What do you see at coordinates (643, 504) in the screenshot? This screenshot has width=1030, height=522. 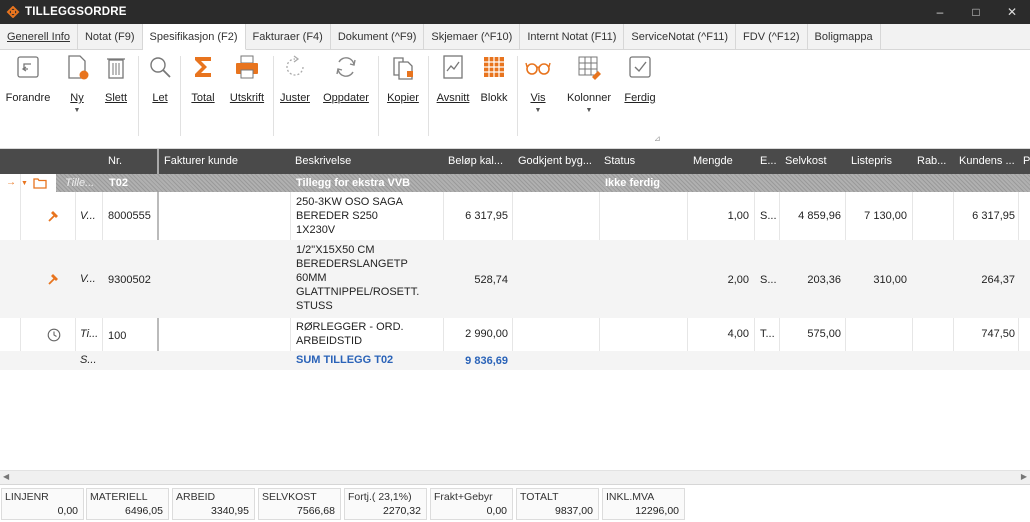 I see `total-inkl-mva: INKL.MVA 12296,00` at bounding box center [643, 504].